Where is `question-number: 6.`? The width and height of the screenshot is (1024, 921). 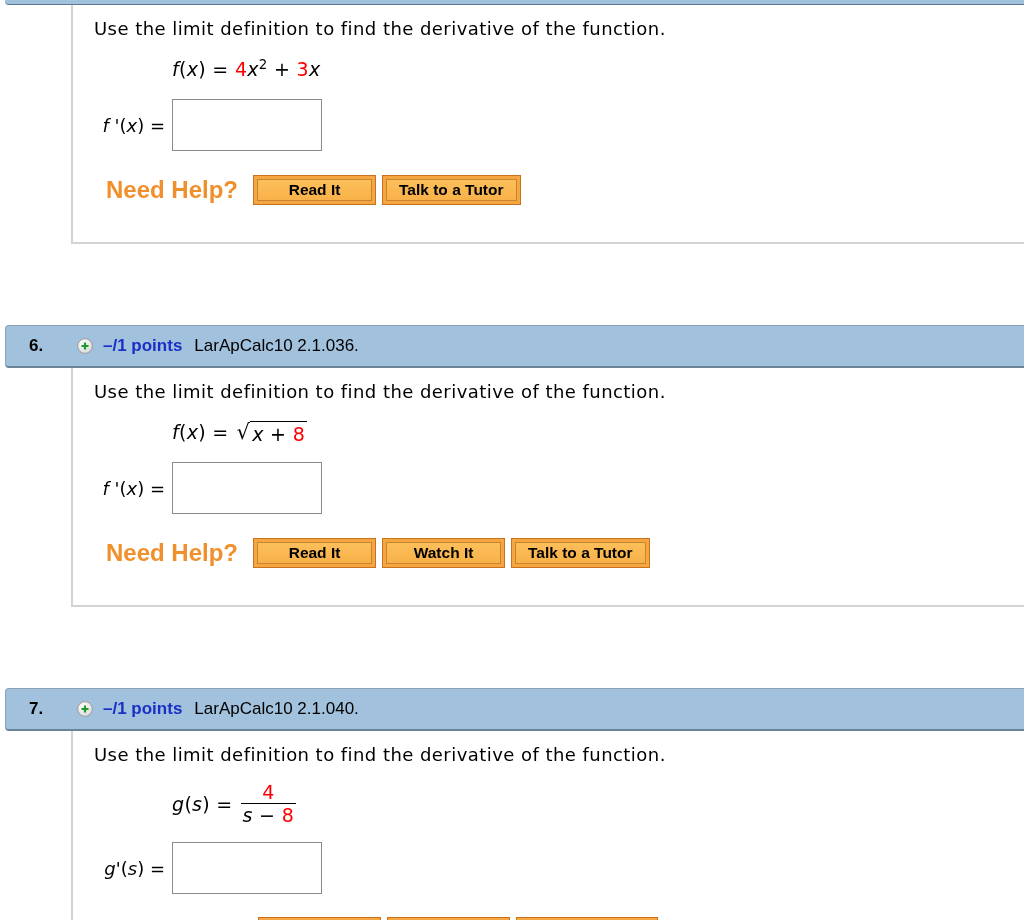 question-number: 6. is located at coordinates (36, 345).